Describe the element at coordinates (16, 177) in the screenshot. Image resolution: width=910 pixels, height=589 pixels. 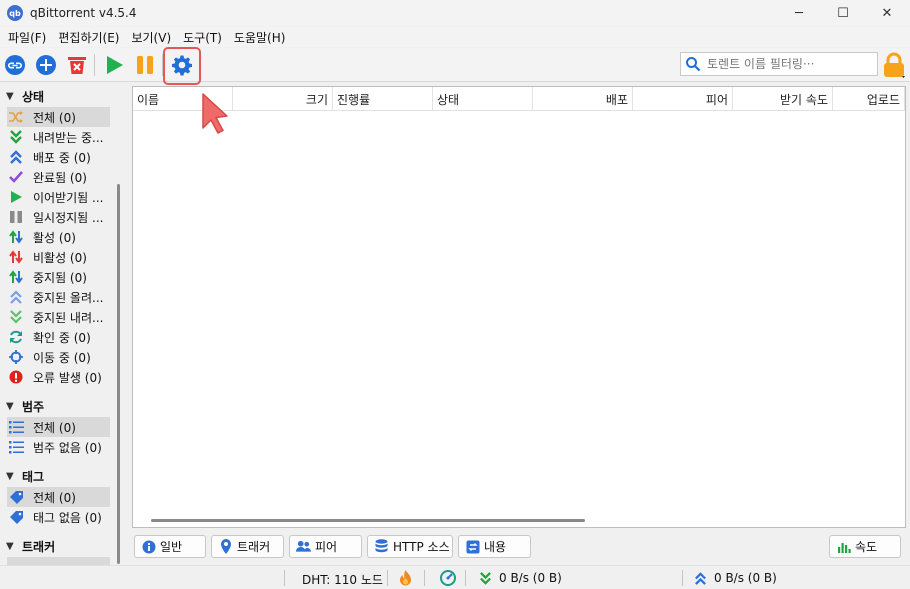
I see `checkmark-icon` at that location.